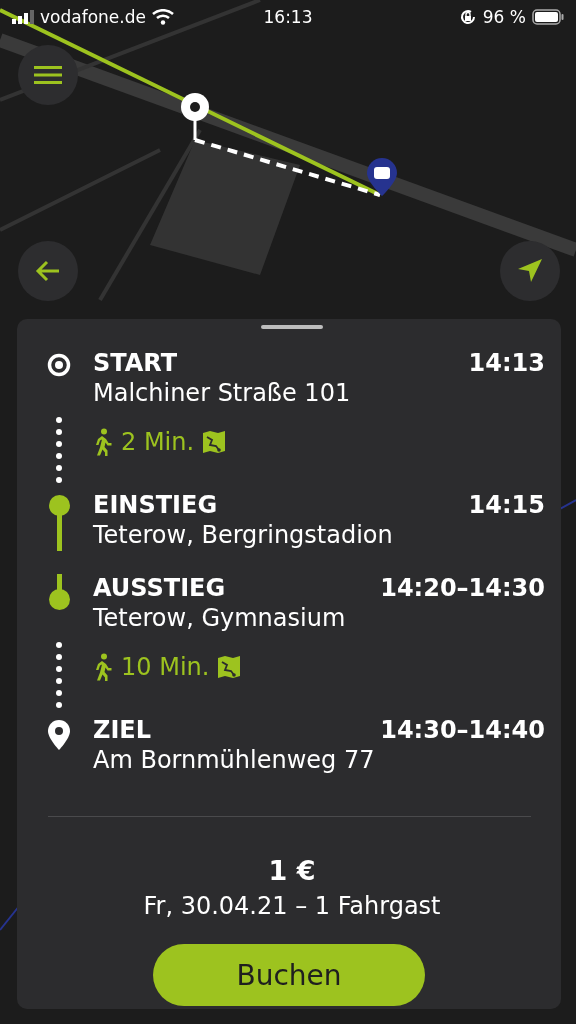 The image size is (576, 1024). I want to click on wifi-icon, so click(162, 17).